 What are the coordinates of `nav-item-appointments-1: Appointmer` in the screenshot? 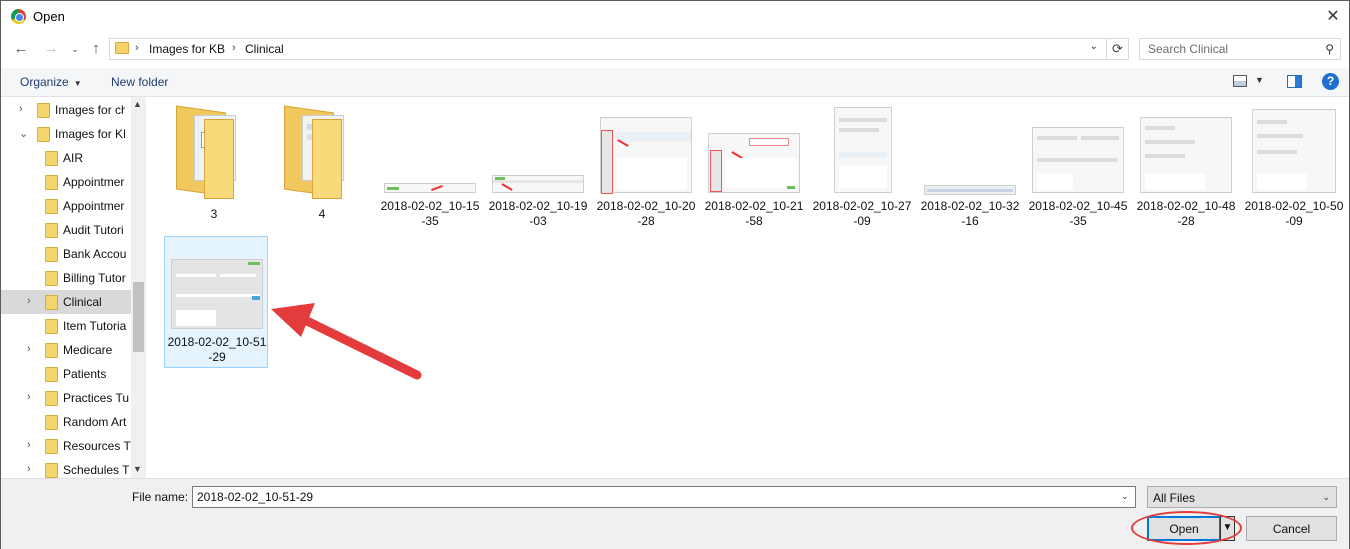 It's located at (66, 182).